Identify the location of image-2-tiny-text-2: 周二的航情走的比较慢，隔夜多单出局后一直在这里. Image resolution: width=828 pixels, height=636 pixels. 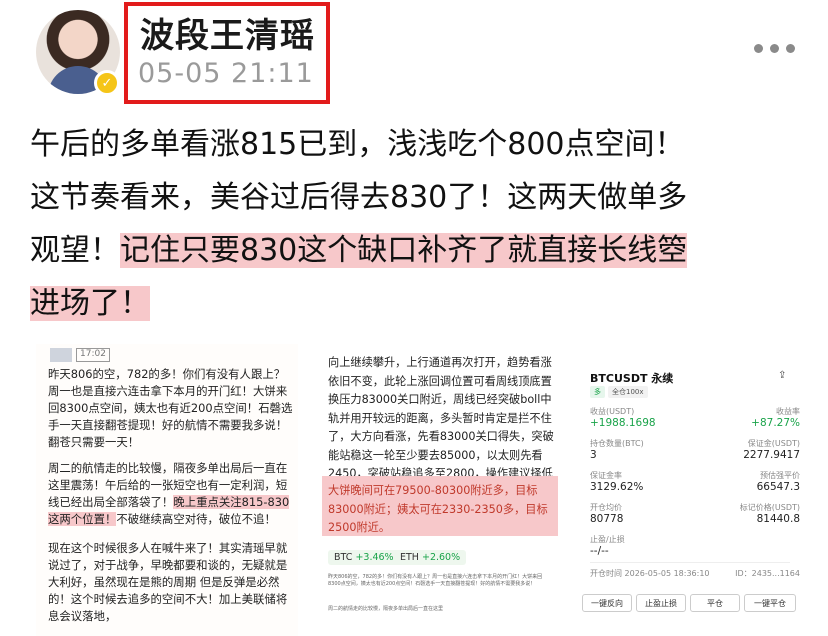
(386, 609).